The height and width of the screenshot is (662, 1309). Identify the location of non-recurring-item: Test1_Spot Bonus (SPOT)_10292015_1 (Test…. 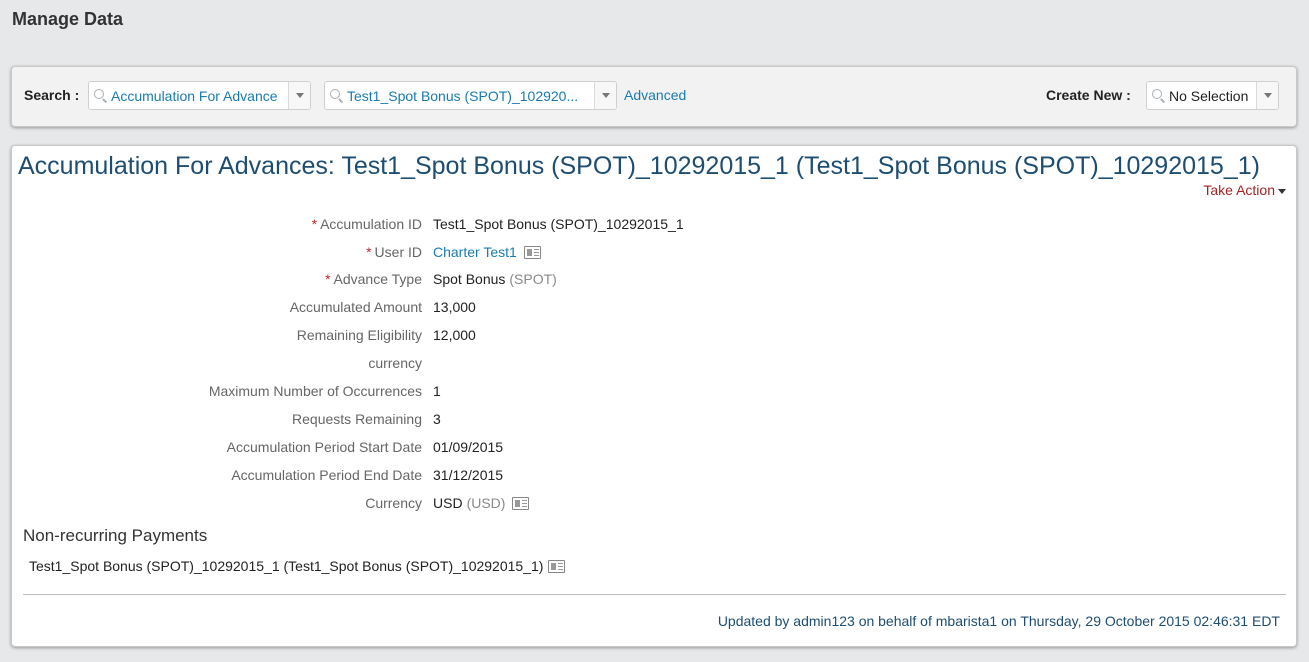
(297, 566).